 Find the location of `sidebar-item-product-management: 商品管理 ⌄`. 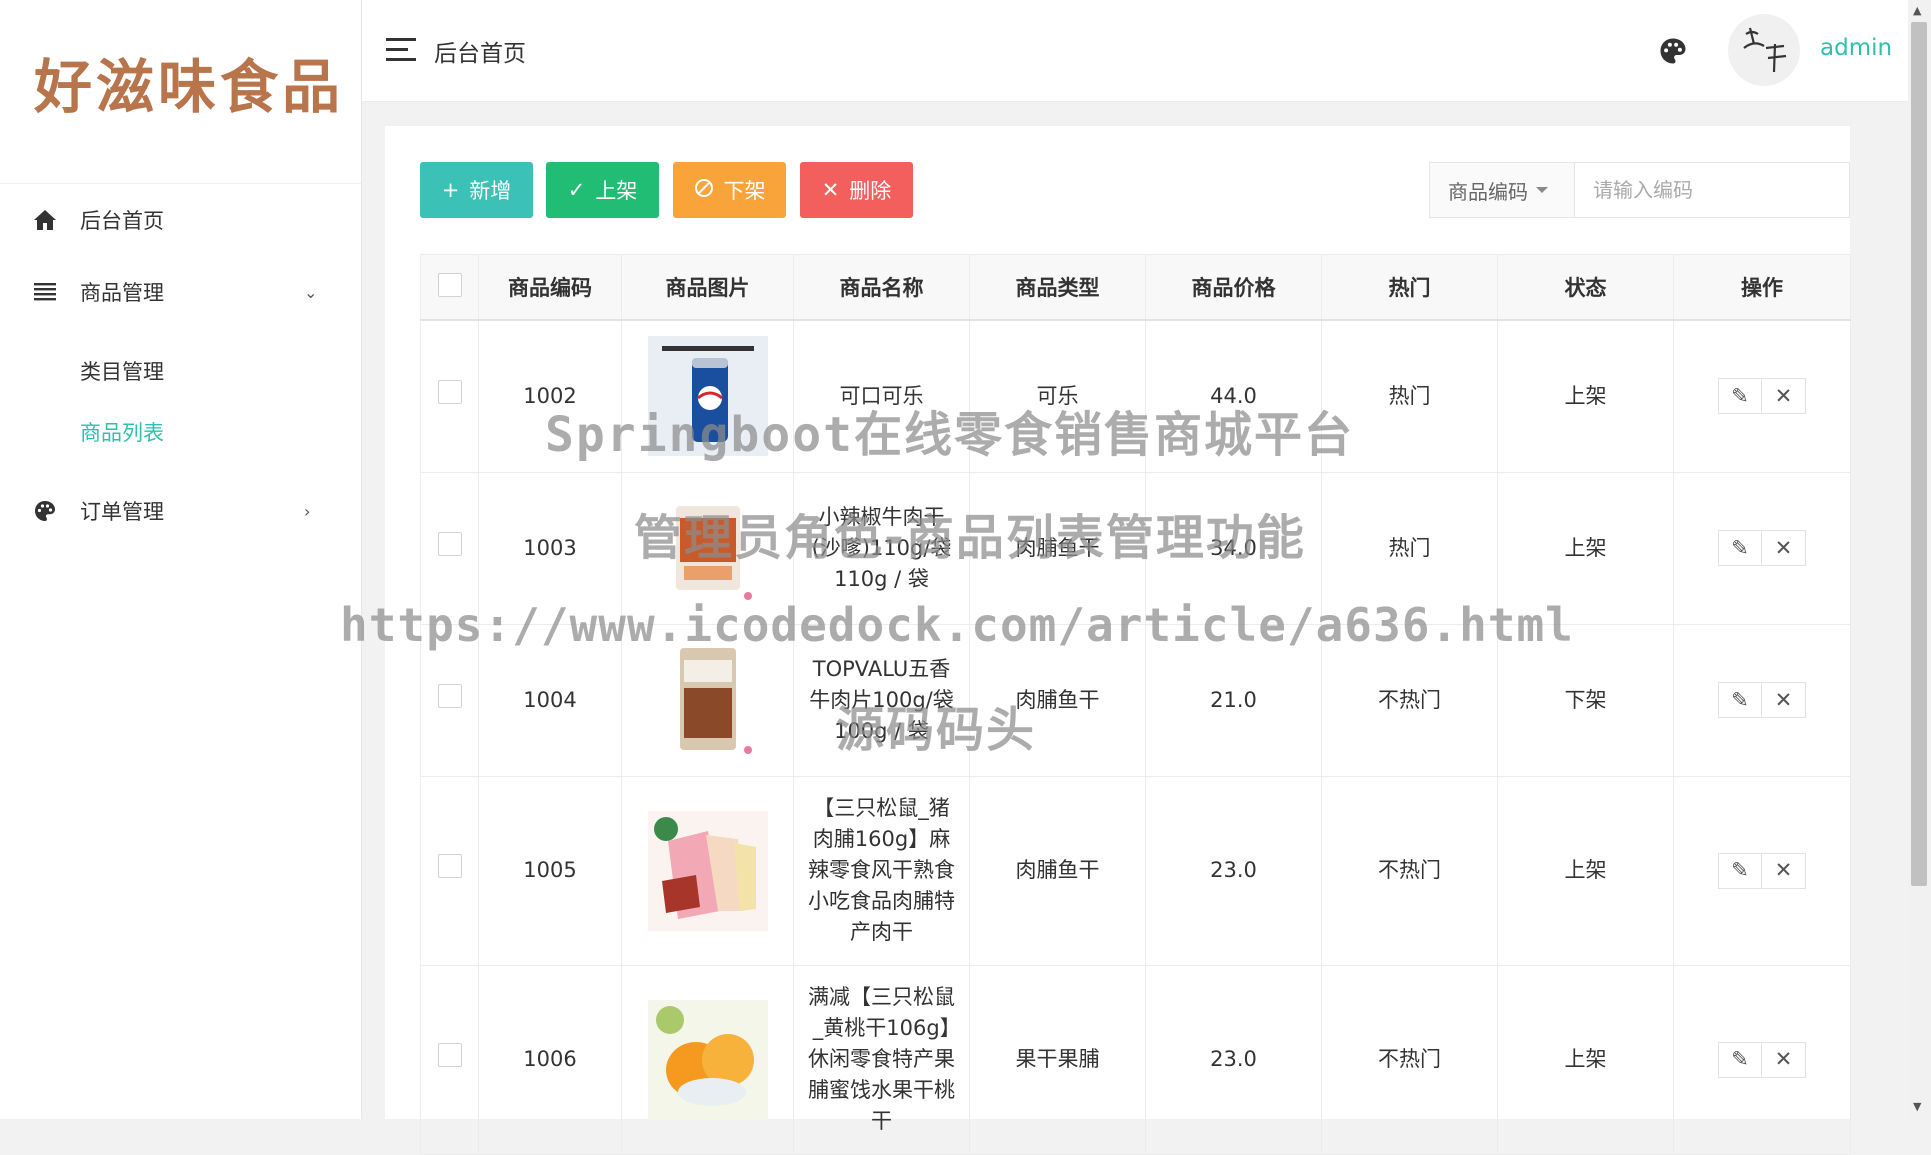

sidebar-item-product-management: 商品管理 ⌄ is located at coordinates (180, 292).